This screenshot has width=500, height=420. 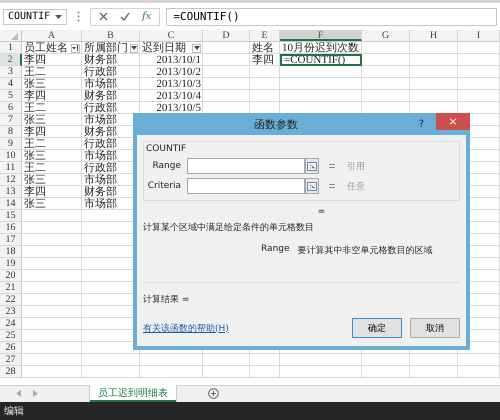 I want to click on cell-text: 10月份迟到次数, so click(x=320, y=48).